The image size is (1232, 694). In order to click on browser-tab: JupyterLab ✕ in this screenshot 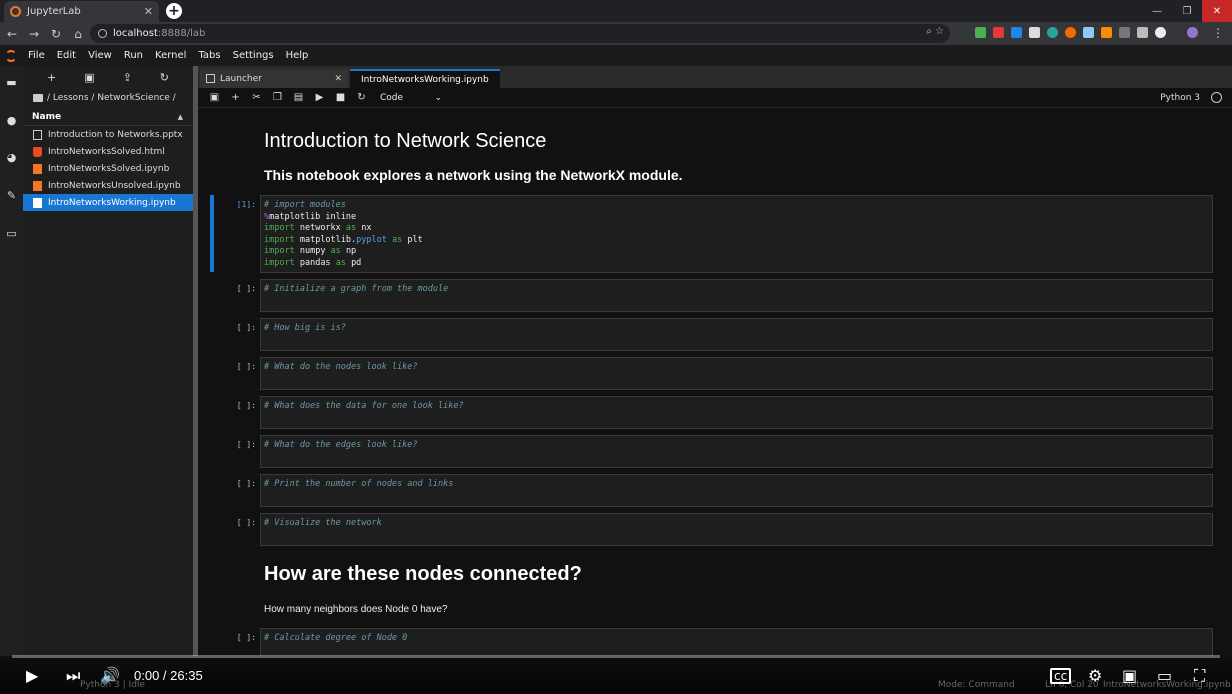, I will do `click(81, 11)`.